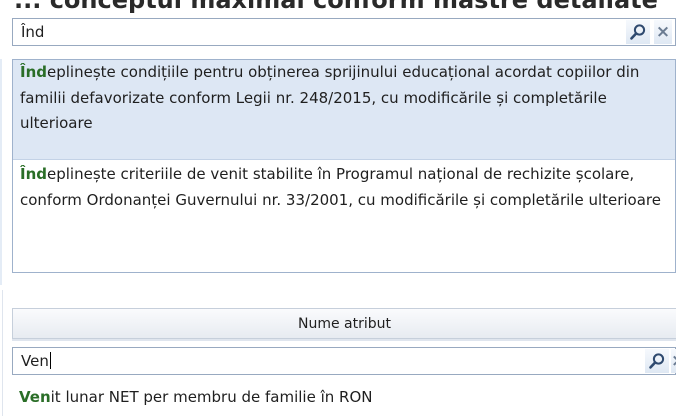 The height and width of the screenshot is (416, 676). Describe the element at coordinates (344, 361) in the screenshot. I see `attribute-name-filter-field: Ven ×` at that location.